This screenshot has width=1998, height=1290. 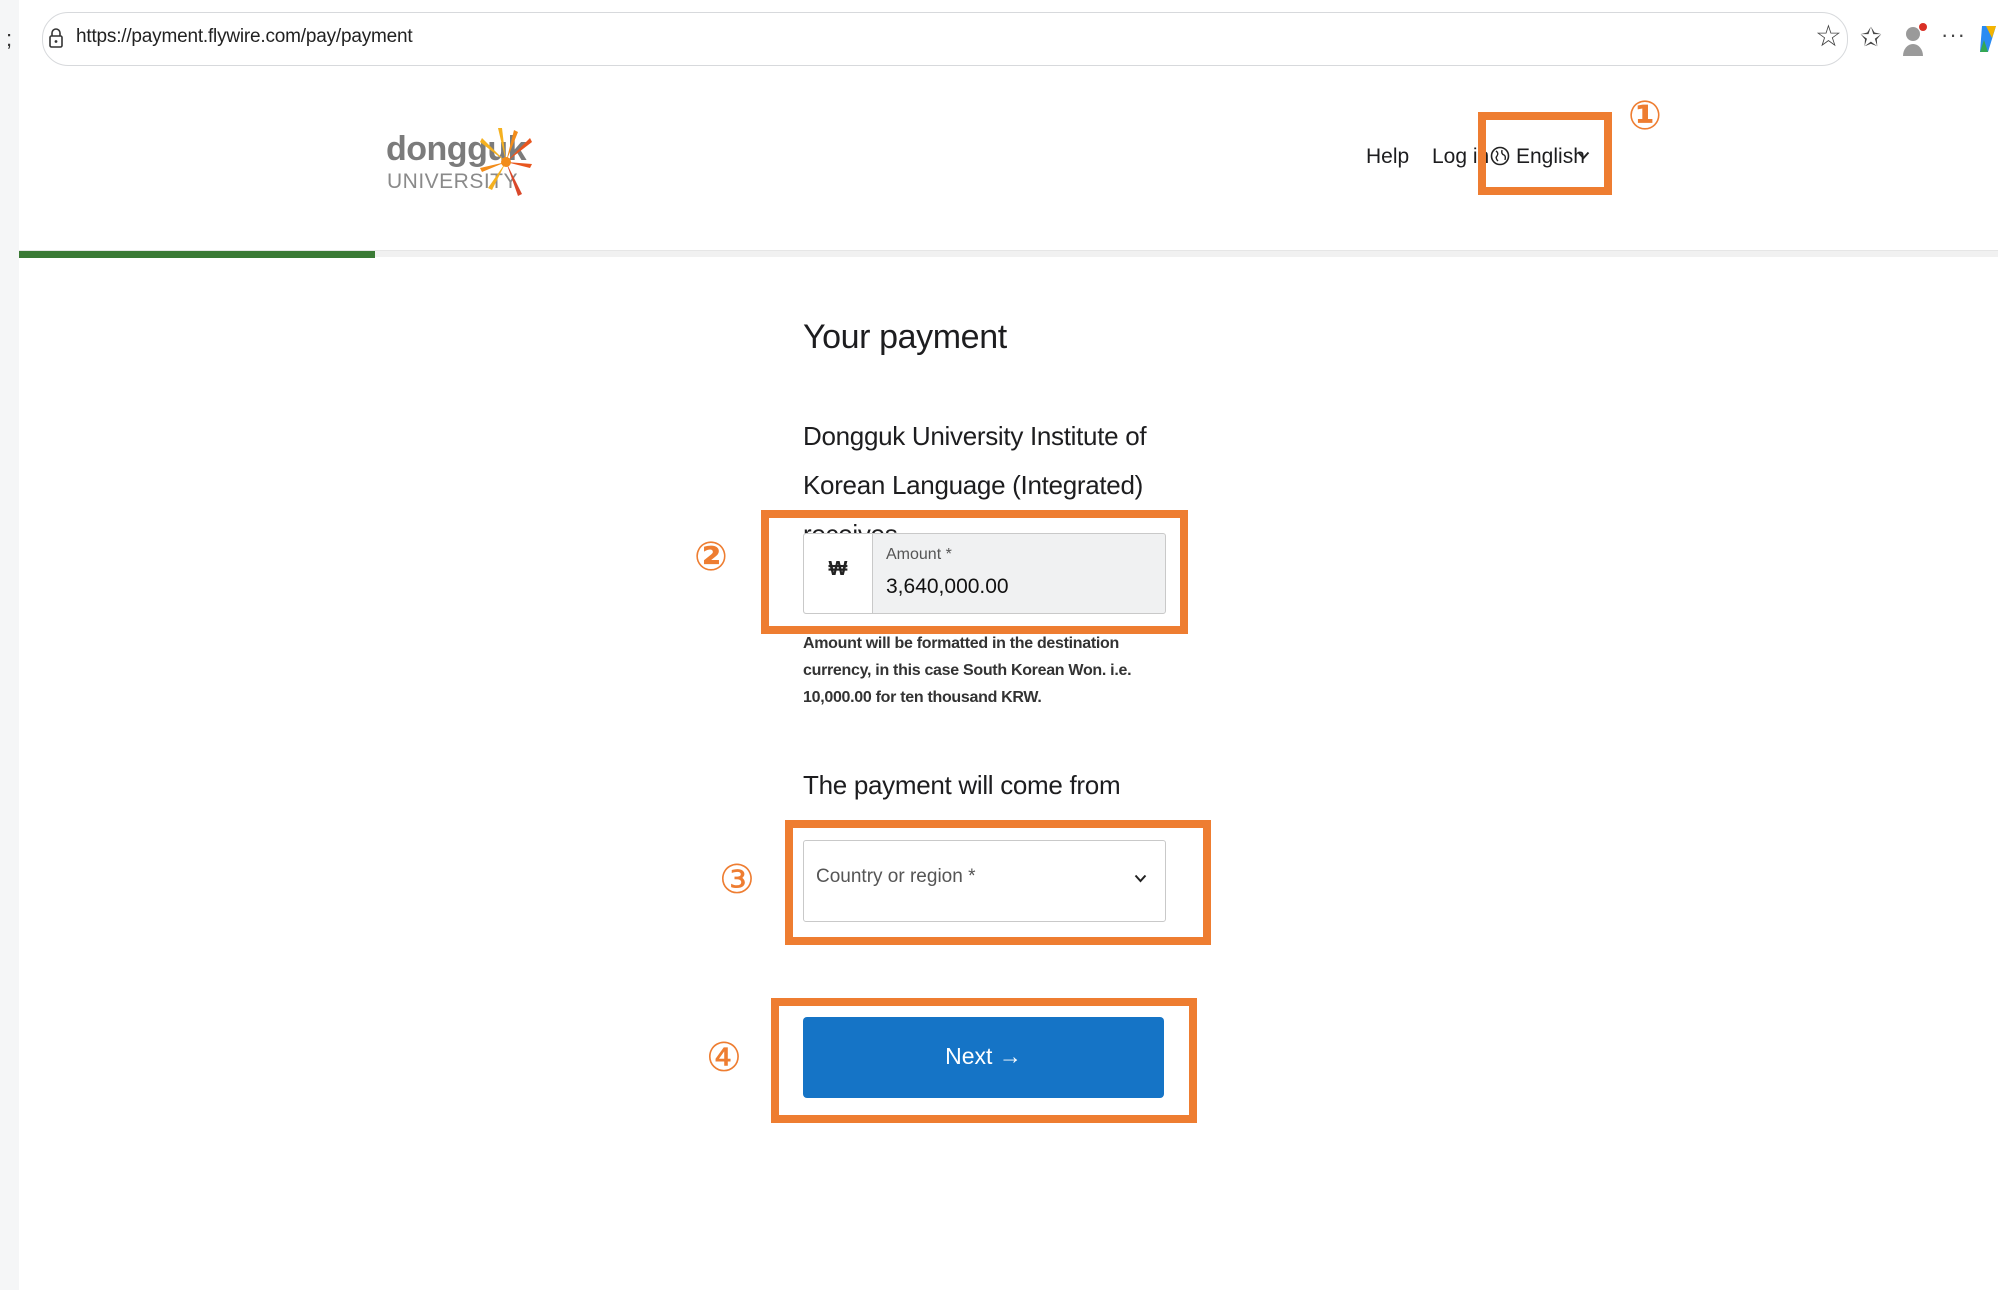 What do you see at coordinates (905, 337) in the screenshot?
I see `page-title: Your payment` at bounding box center [905, 337].